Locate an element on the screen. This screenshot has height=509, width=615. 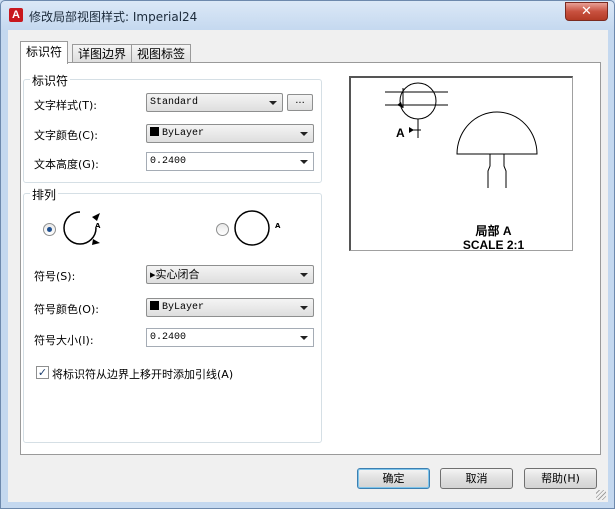
close-button: ✕ is located at coordinates (586, 11).